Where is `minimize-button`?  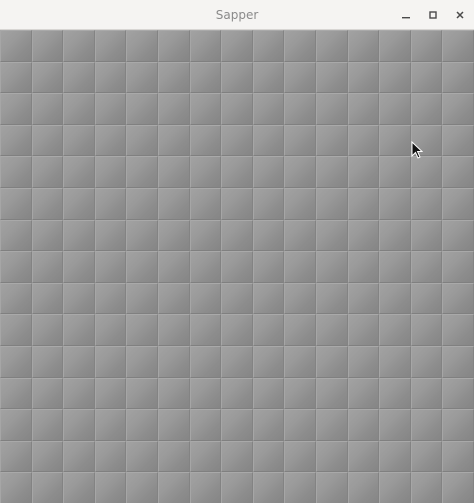
minimize-button is located at coordinates (406, 15).